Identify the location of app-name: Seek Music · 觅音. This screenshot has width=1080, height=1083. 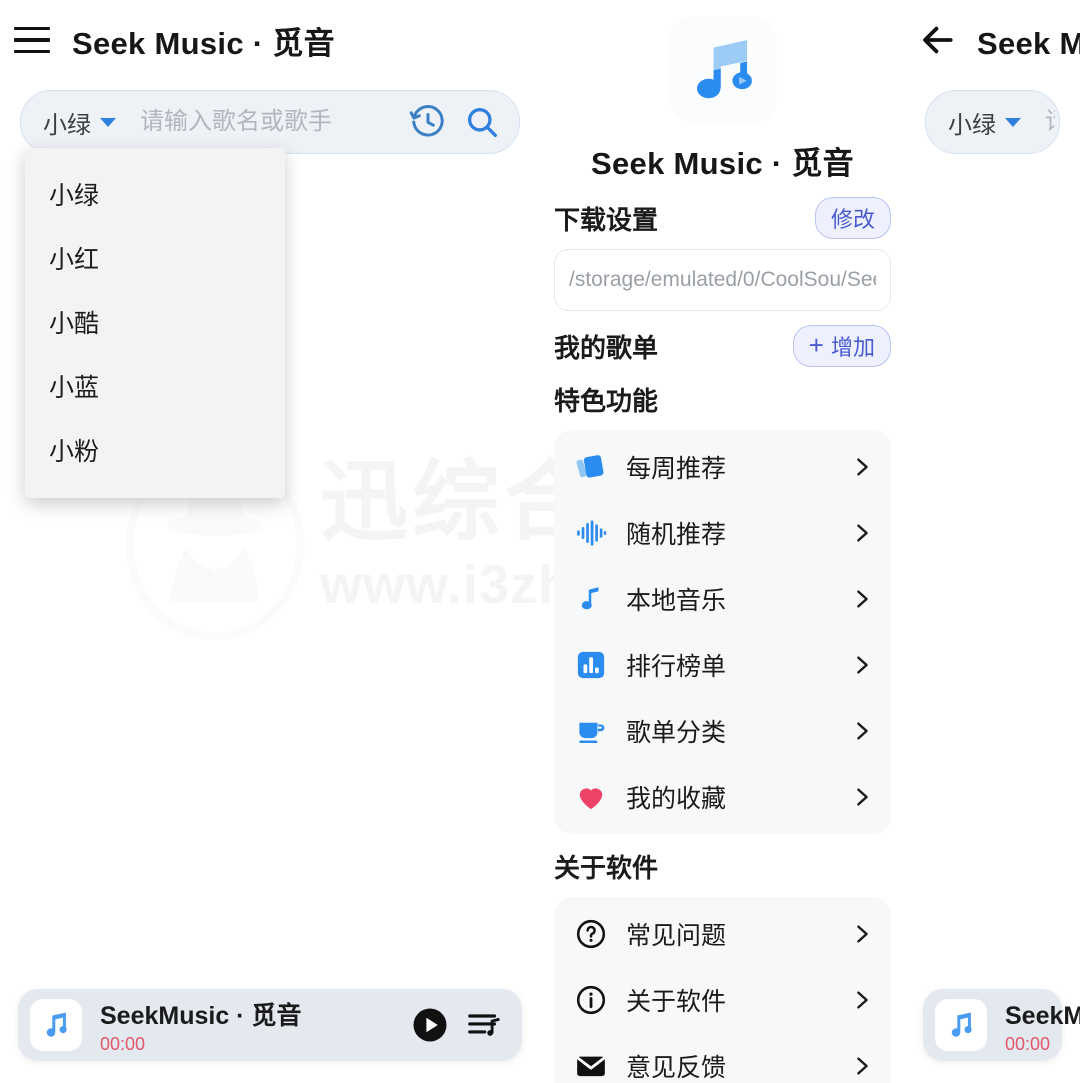
(722, 163).